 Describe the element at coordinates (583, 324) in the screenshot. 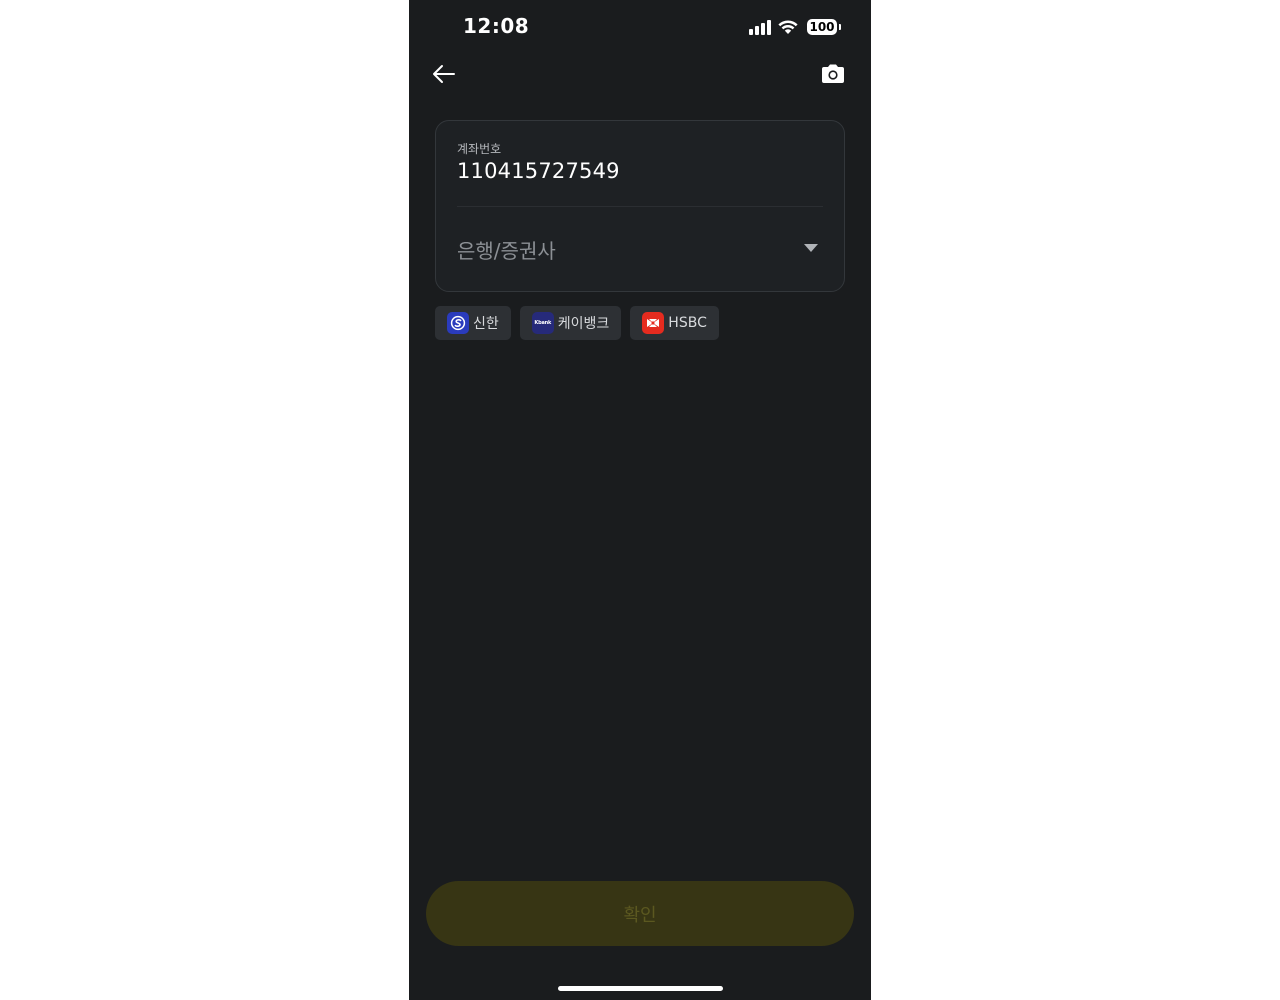

I see `bank-chip-label: 케이뱅크` at that location.